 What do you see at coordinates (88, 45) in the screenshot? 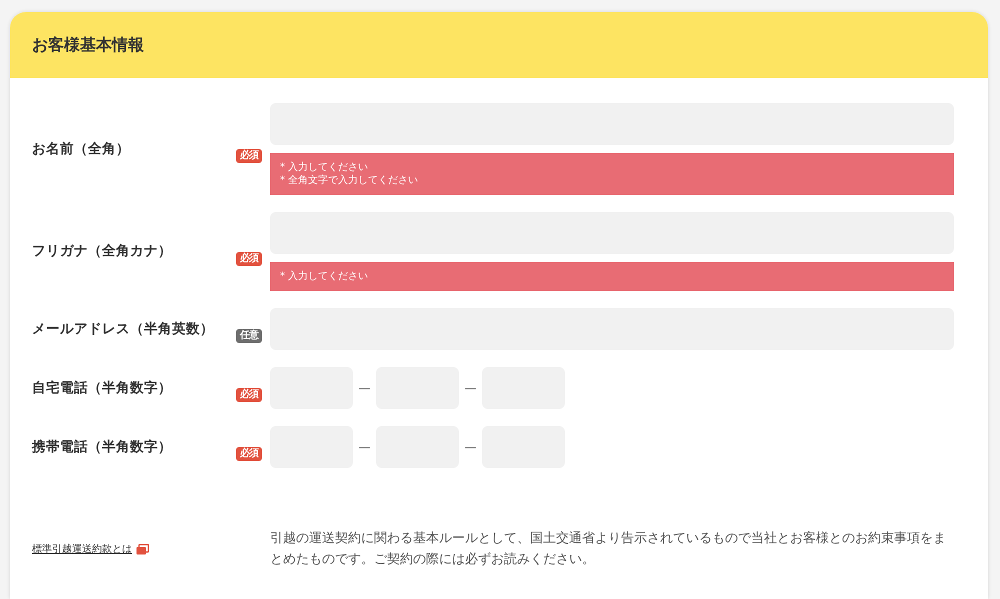
I see `section-title: お客様基本情報` at bounding box center [88, 45].